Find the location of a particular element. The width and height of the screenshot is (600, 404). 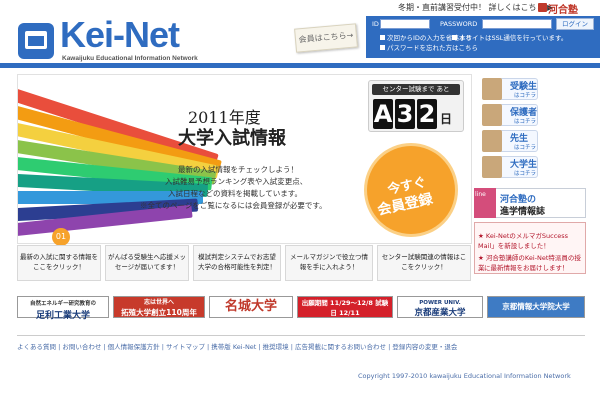

news-item: ★ Kei-NetのメルマガSuccess Mail」を新設しました！ is located at coordinates (530, 240).